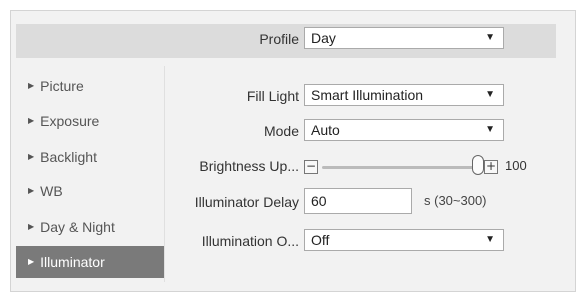 The height and width of the screenshot is (297, 586). Describe the element at coordinates (400, 167) in the screenshot. I see `brightness-slider-track` at that location.